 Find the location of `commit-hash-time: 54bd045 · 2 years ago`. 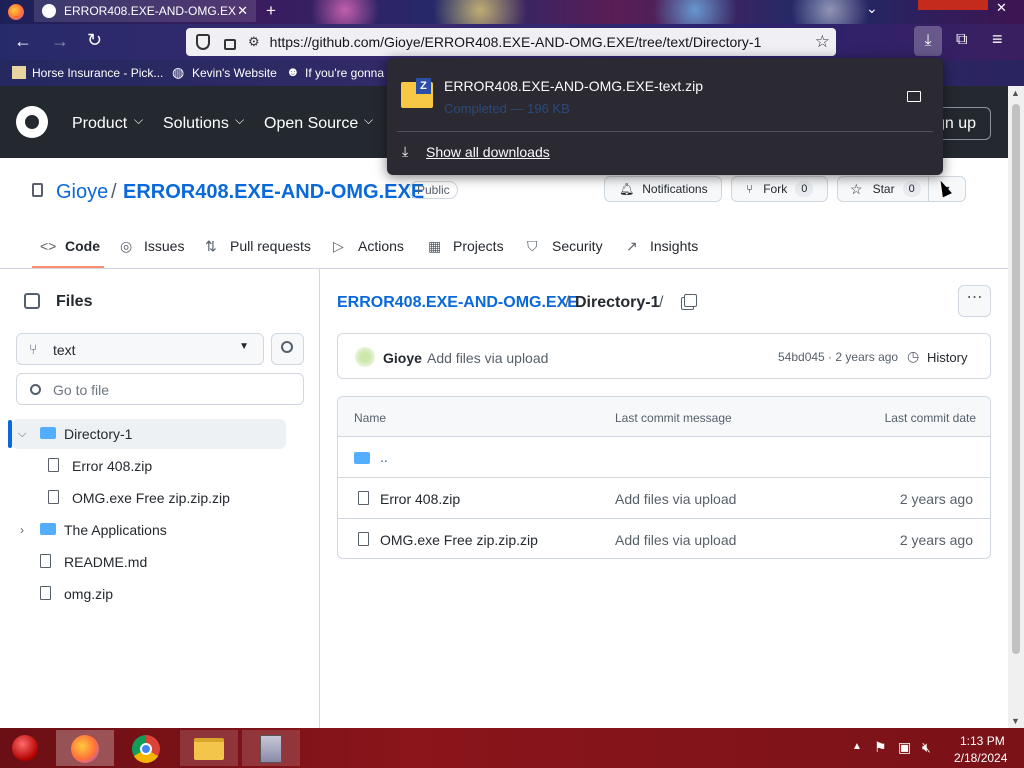

commit-hash-time: 54bd045 · 2 years ago is located at coordinates (838, 357).